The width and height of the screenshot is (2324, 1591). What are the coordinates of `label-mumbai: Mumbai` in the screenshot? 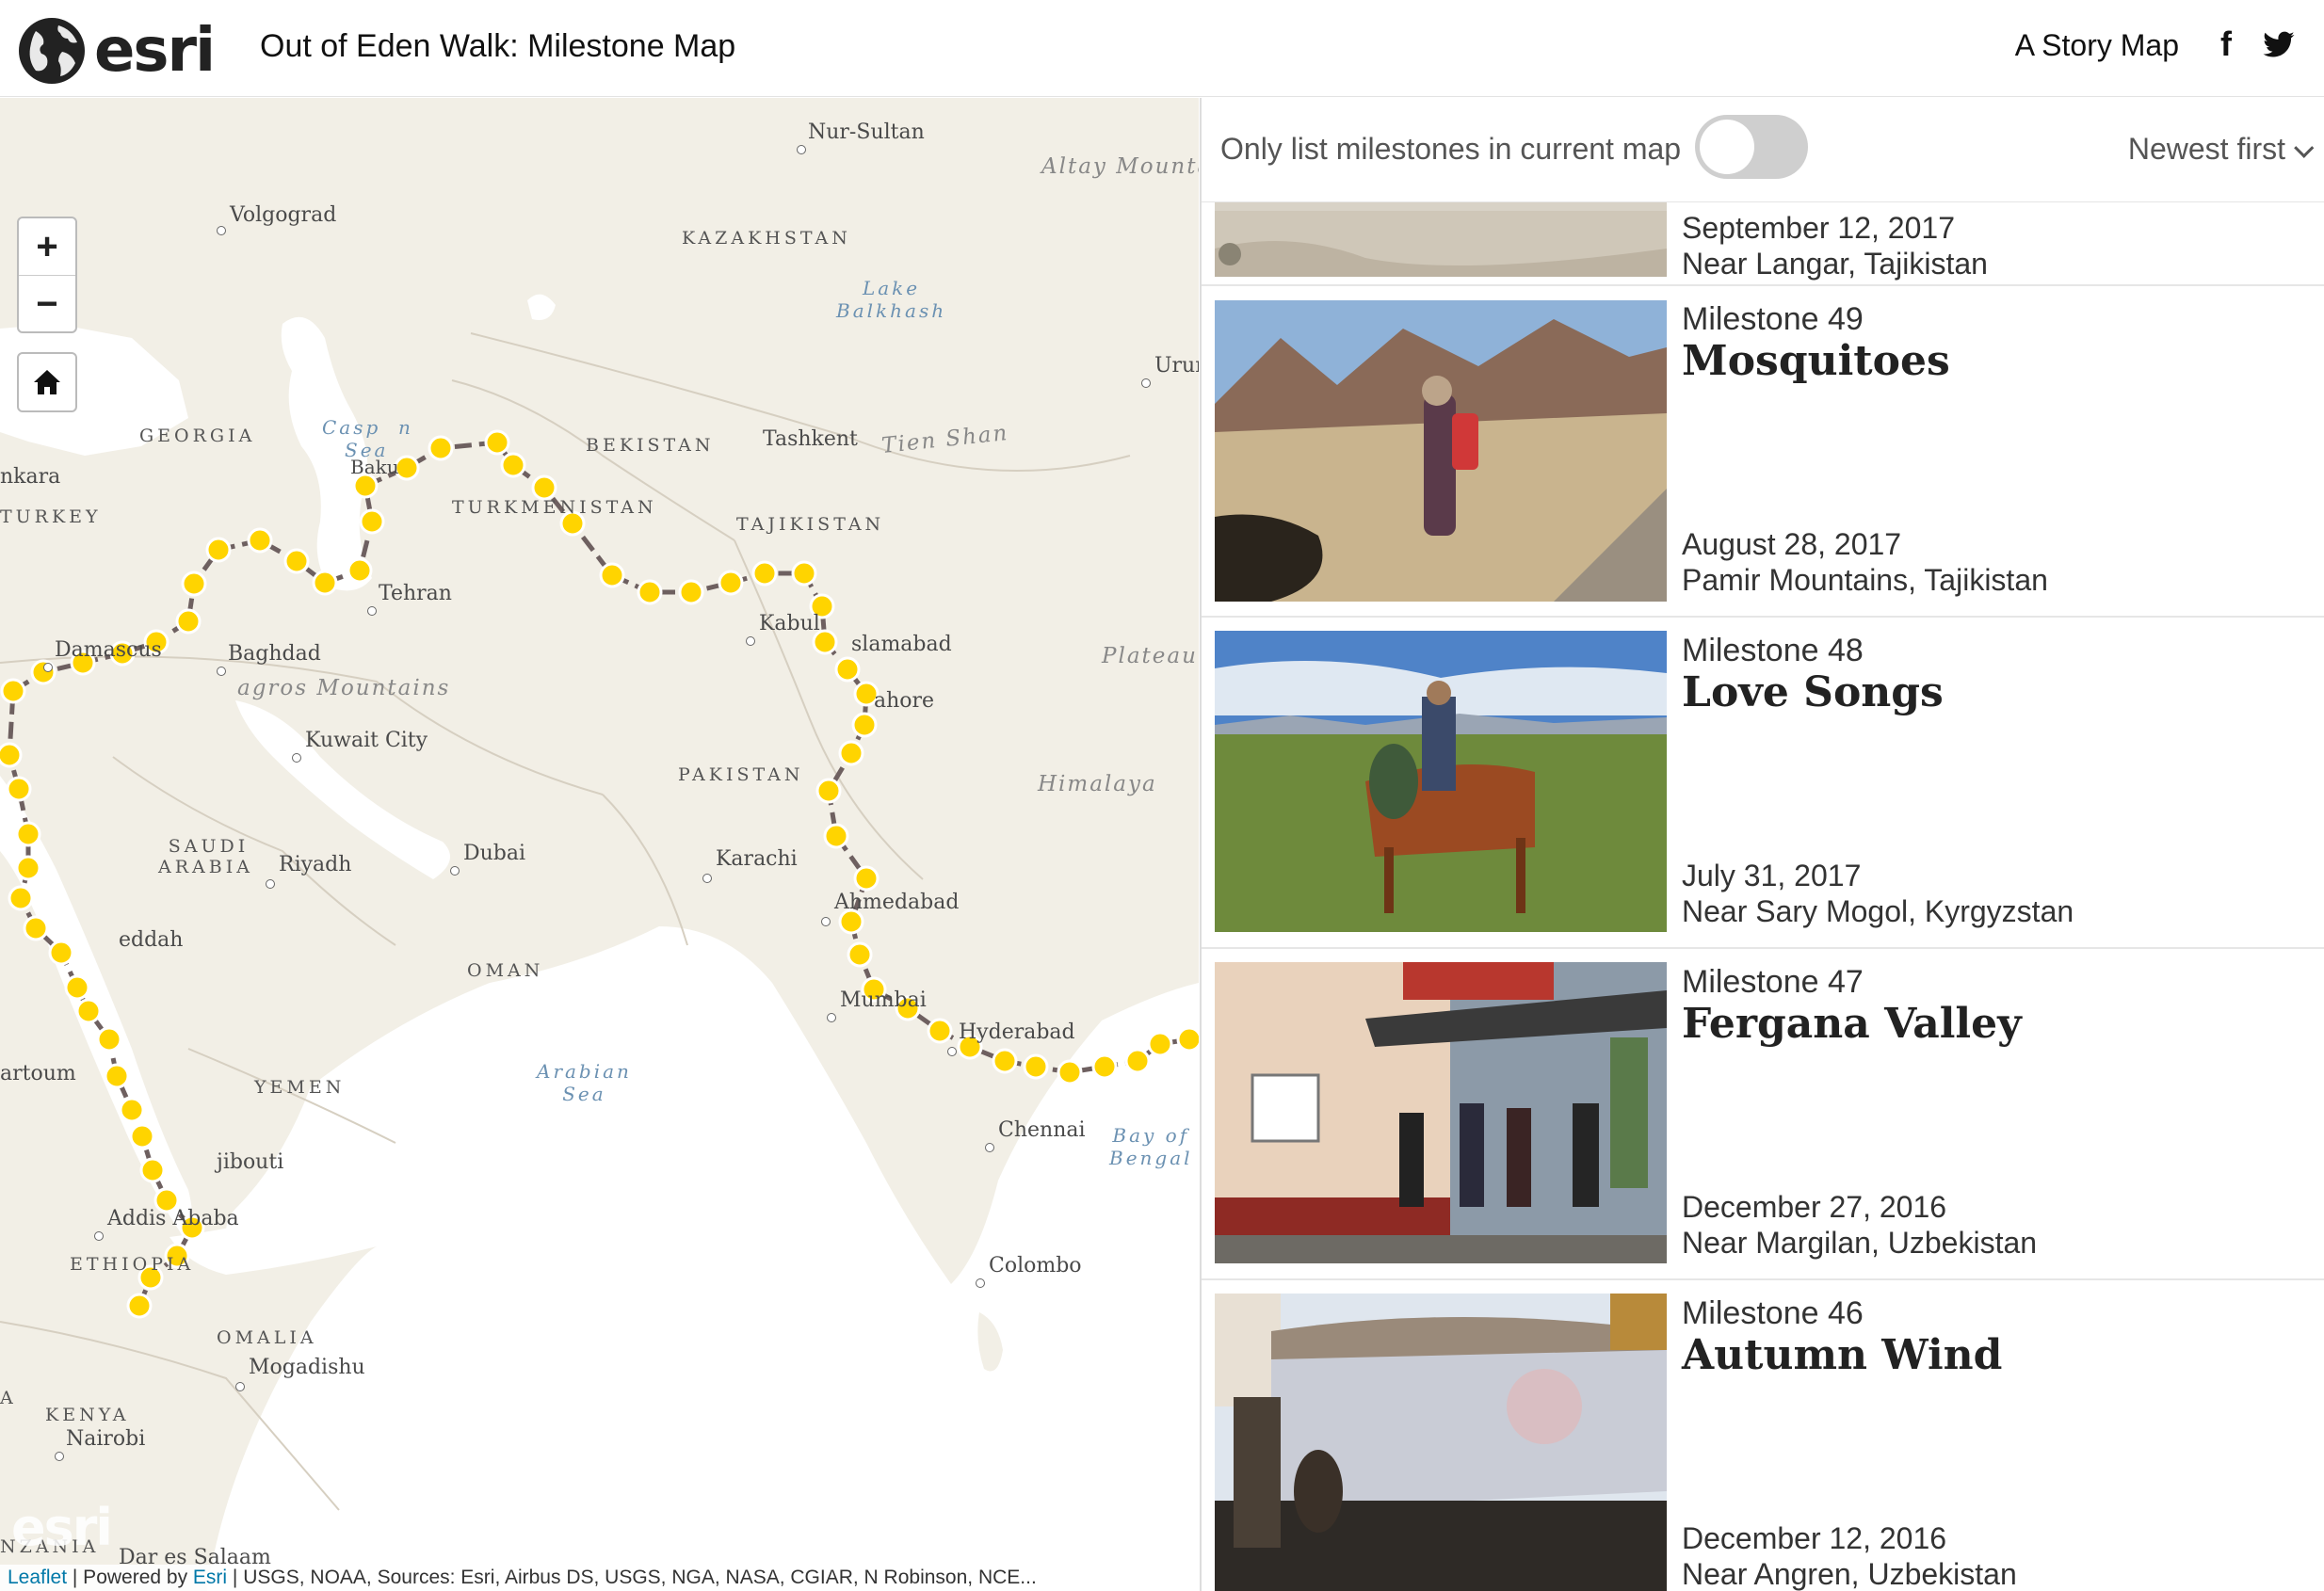 It's located at (883, 1000).